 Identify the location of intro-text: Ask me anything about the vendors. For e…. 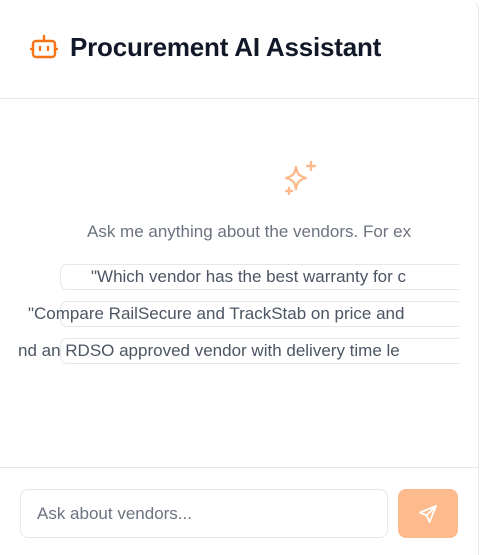
(249, 231).